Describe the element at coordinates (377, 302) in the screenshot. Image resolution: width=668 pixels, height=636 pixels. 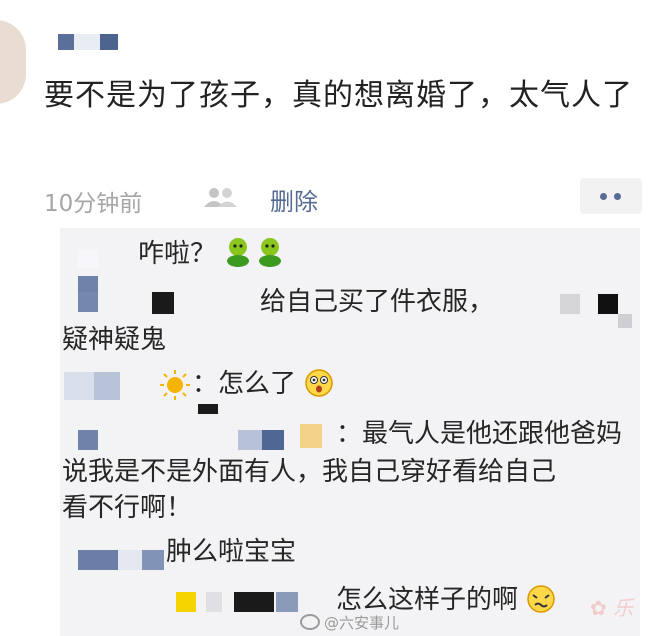
I see `comment-2-text: 给自己买了件衣服，` at that location.